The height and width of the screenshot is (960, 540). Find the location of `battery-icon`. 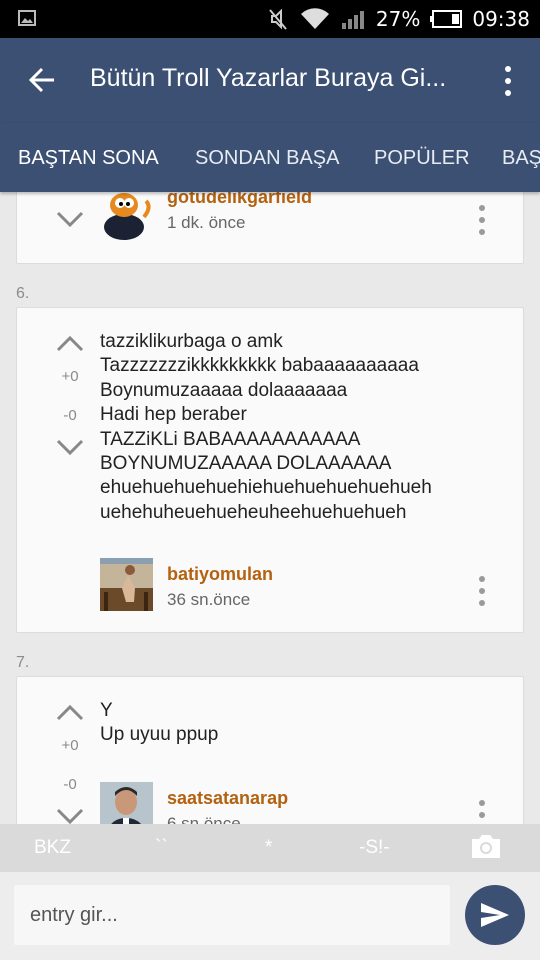

battery-icon is located at coordinates (446, 19).